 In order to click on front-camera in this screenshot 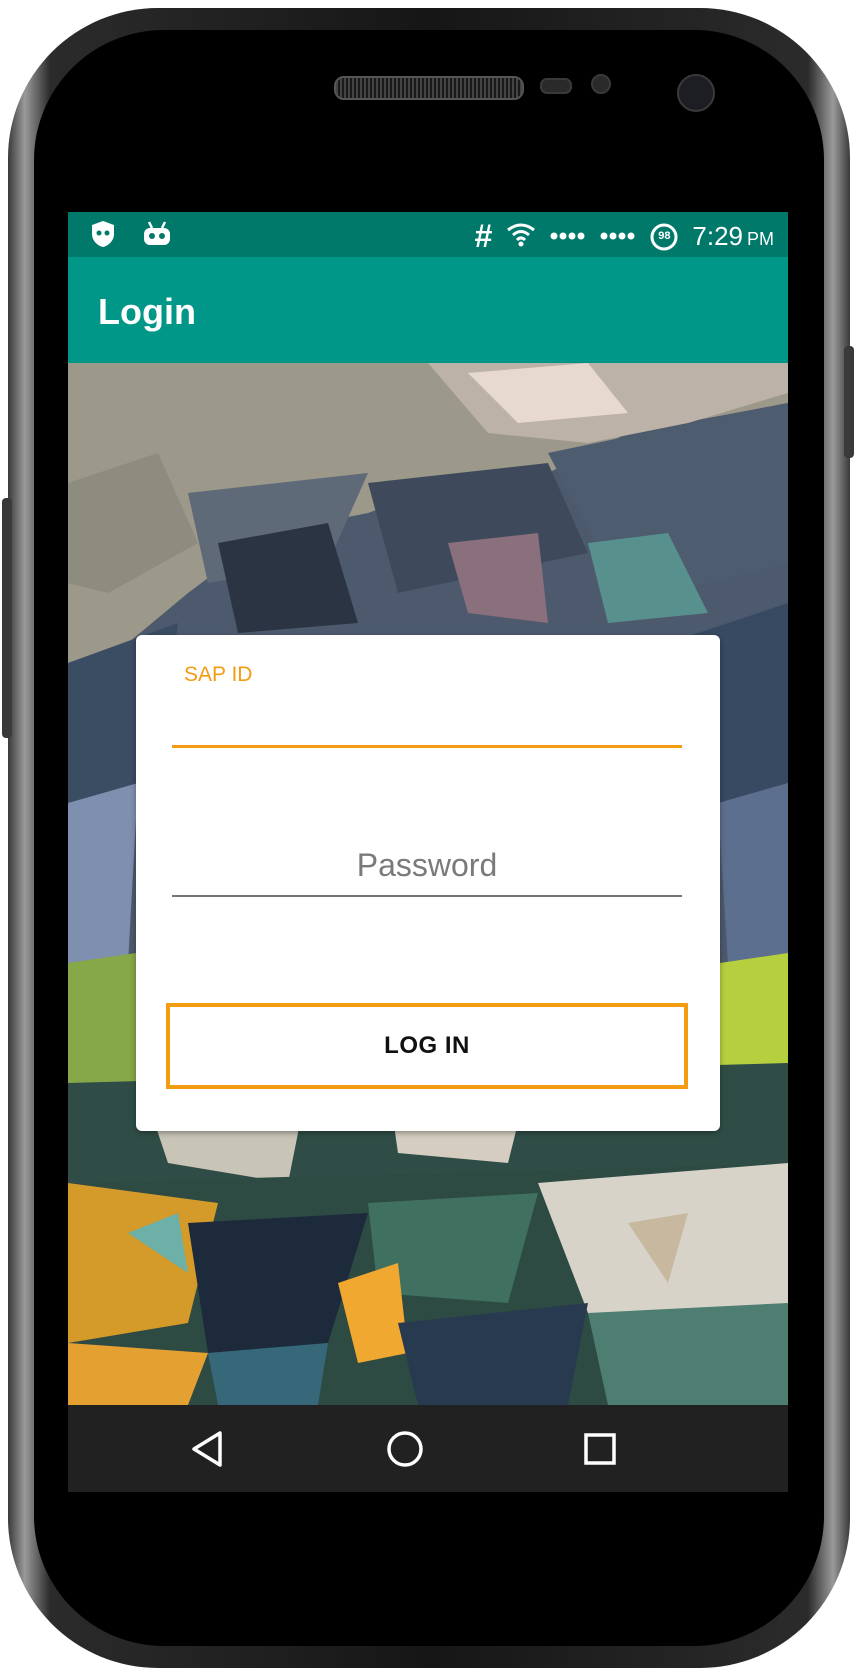, I will do `click(696, 93)`.